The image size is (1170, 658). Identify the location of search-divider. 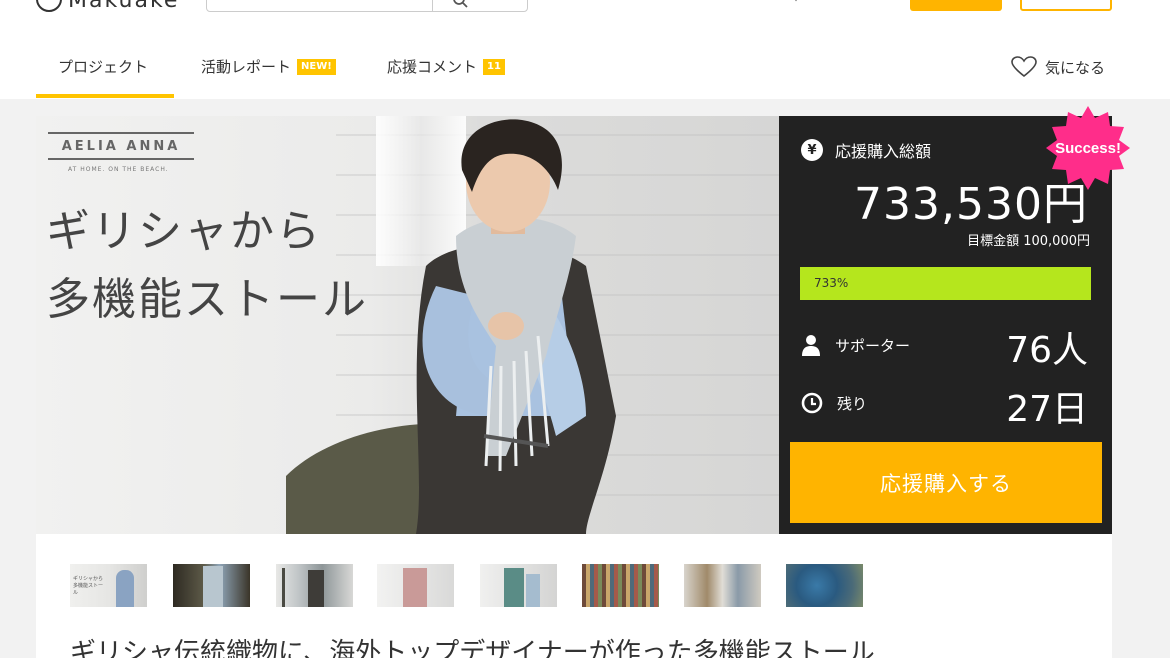
(432, 6).